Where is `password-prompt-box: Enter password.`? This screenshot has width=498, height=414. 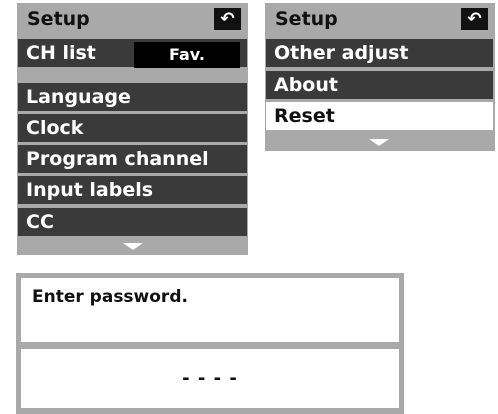 password-prompt-box: Enter password. is located at coordinates (210, 310).